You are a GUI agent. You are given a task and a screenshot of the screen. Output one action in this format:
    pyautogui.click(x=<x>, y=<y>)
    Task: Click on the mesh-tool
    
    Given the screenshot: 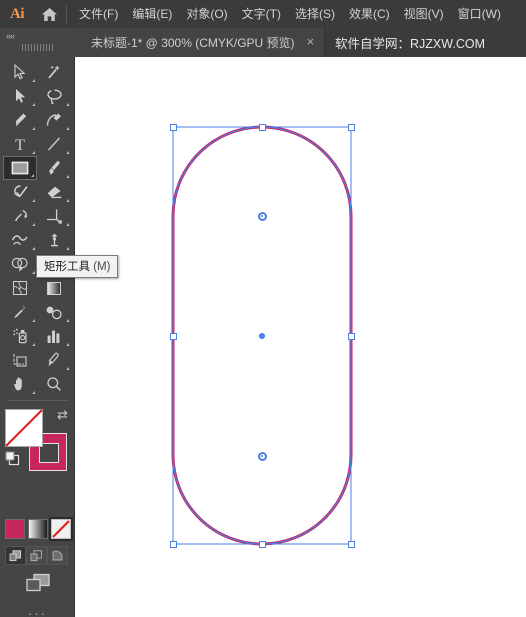 What is the action you would take?
    pyautogui.click(x=20, y=288)
    